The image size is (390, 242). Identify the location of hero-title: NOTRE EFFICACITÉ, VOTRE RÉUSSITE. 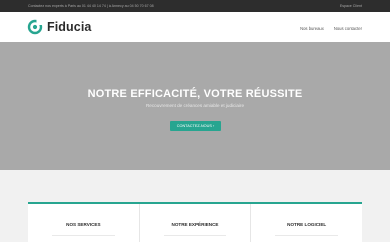
(195, 94).